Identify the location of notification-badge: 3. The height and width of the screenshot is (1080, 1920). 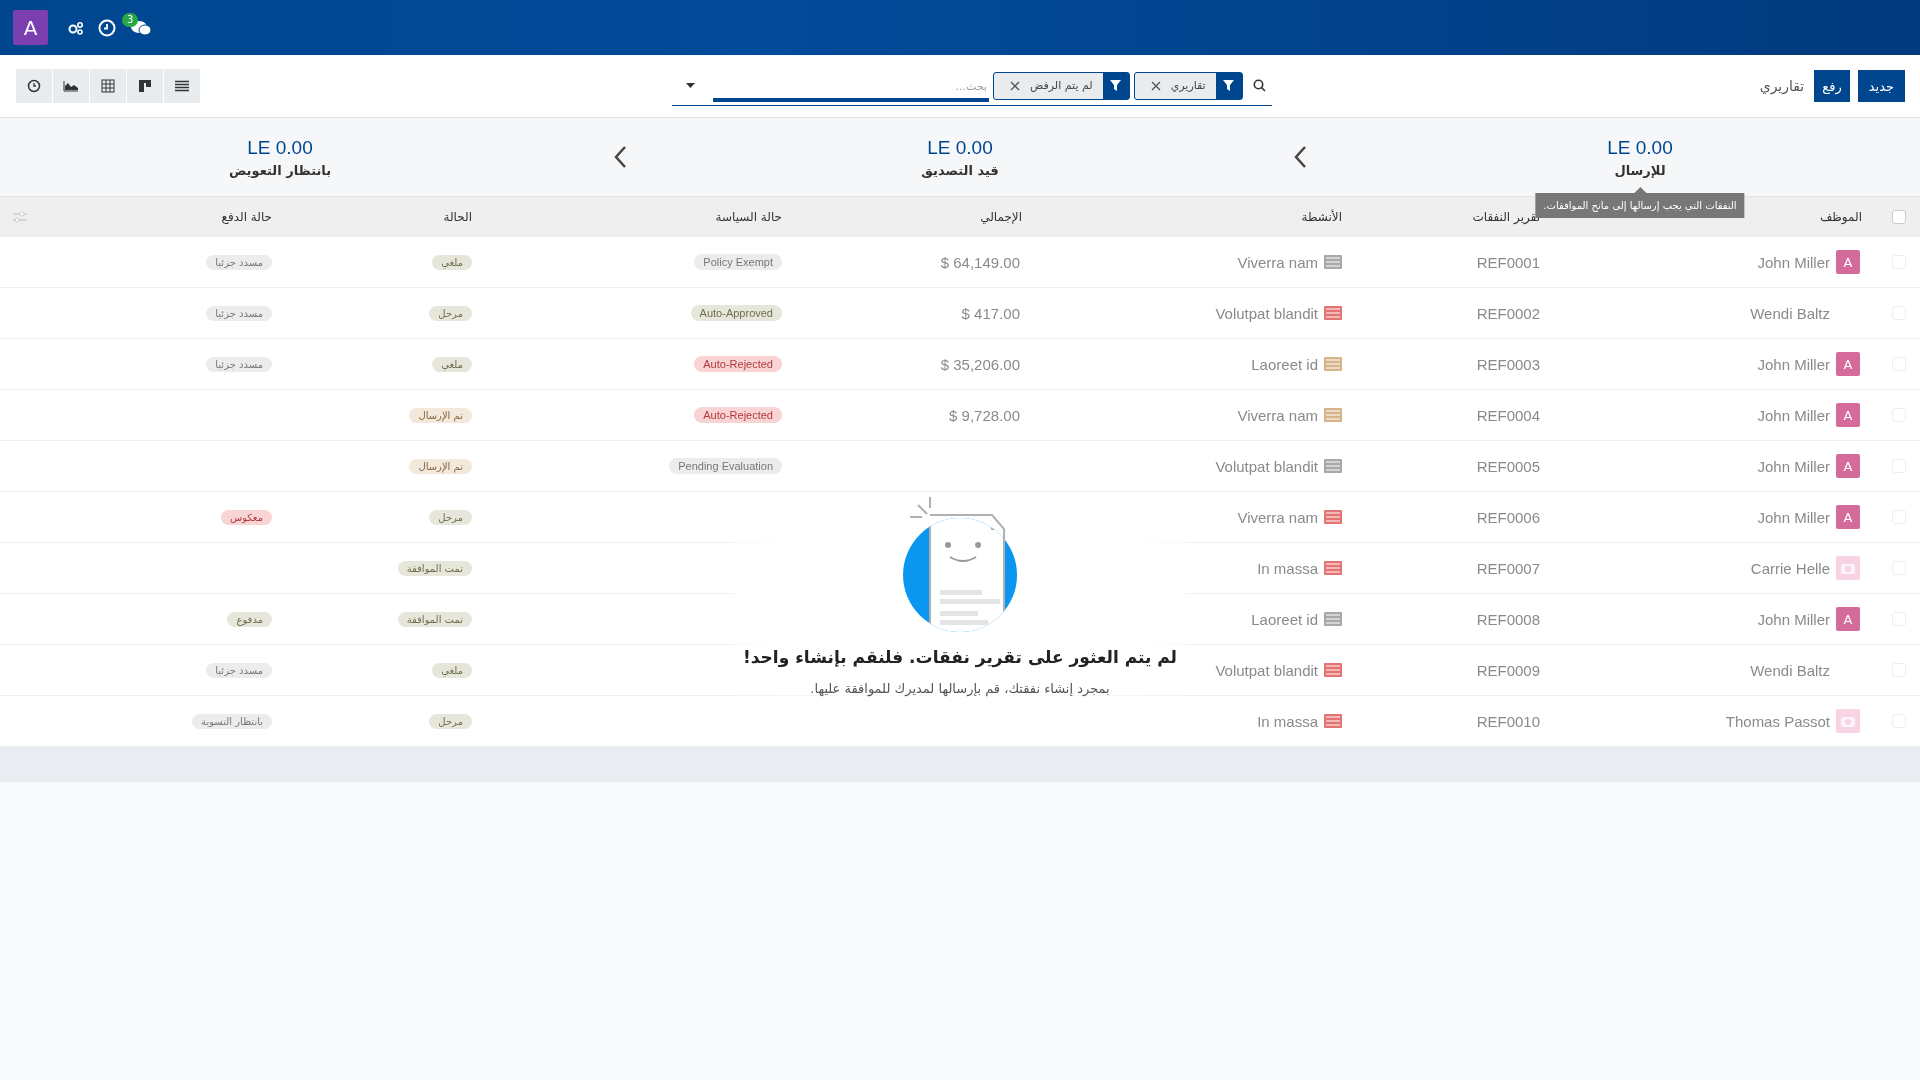
(130, 19).